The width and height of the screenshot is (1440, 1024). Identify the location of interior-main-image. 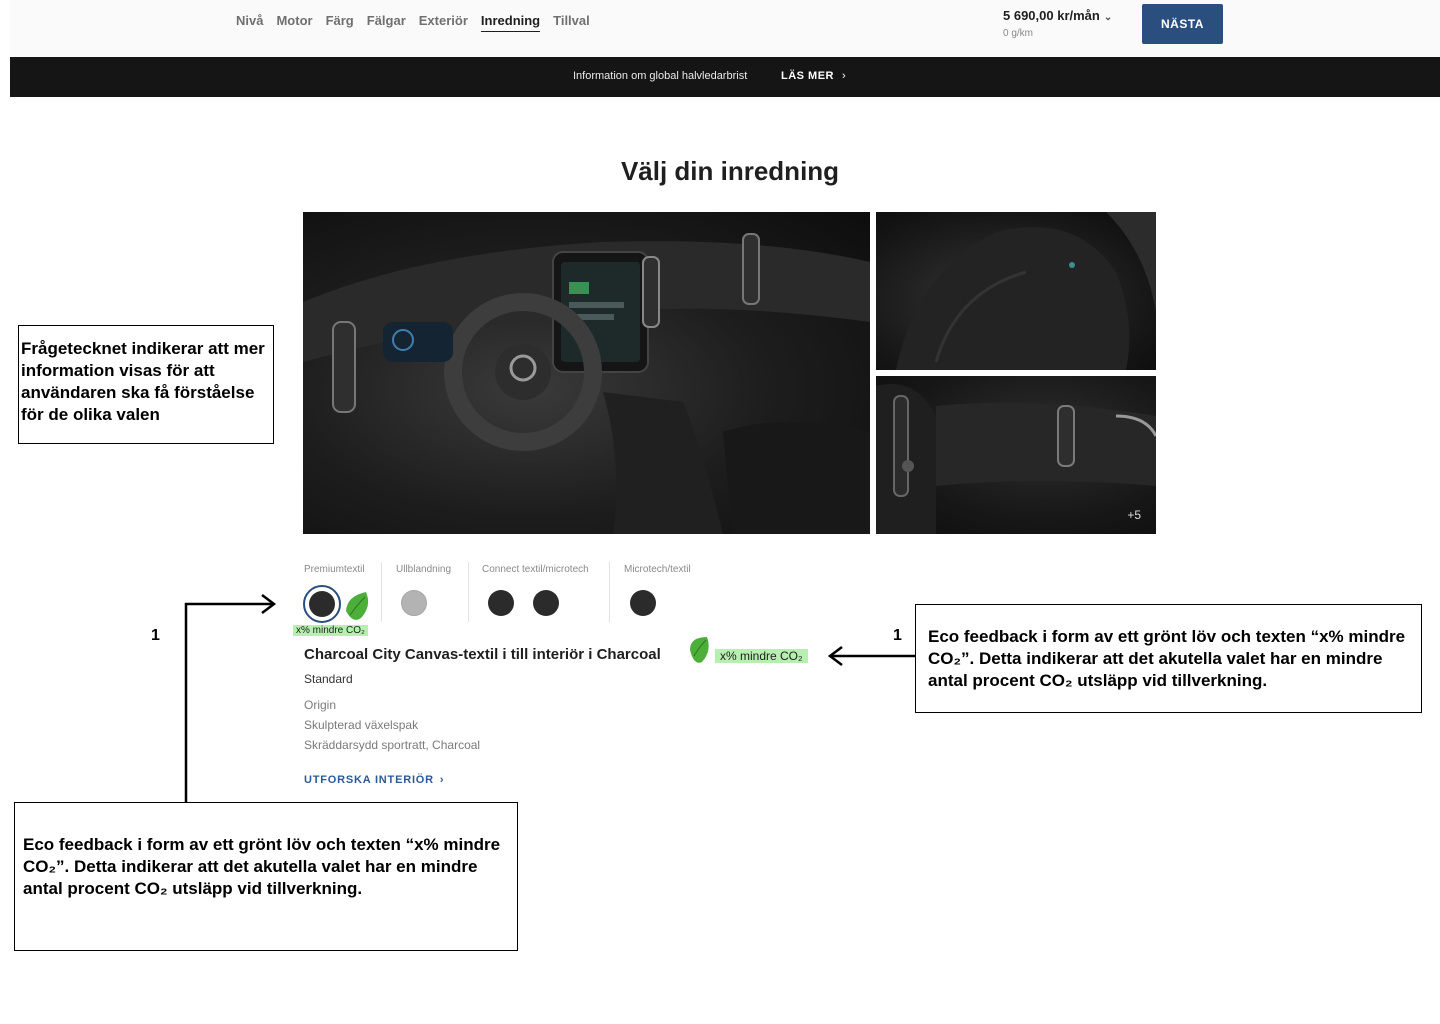
(586, 373).